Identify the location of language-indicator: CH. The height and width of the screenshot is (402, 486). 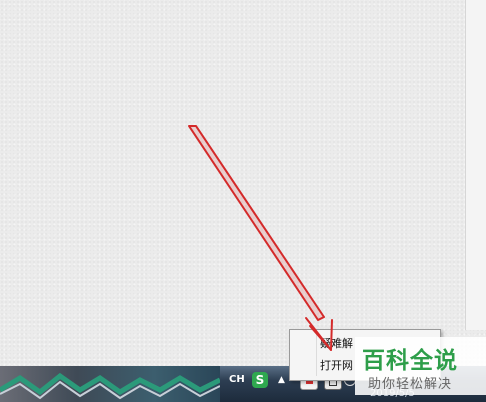
(237, 379).